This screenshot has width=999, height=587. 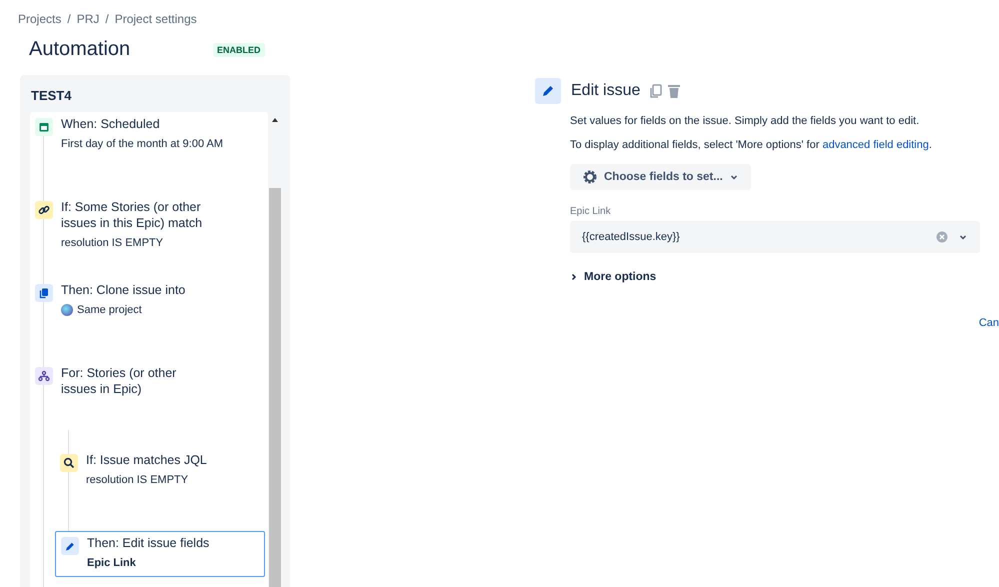 I want to click on component-title: When: Scheduled, so click(x=111, y=124).